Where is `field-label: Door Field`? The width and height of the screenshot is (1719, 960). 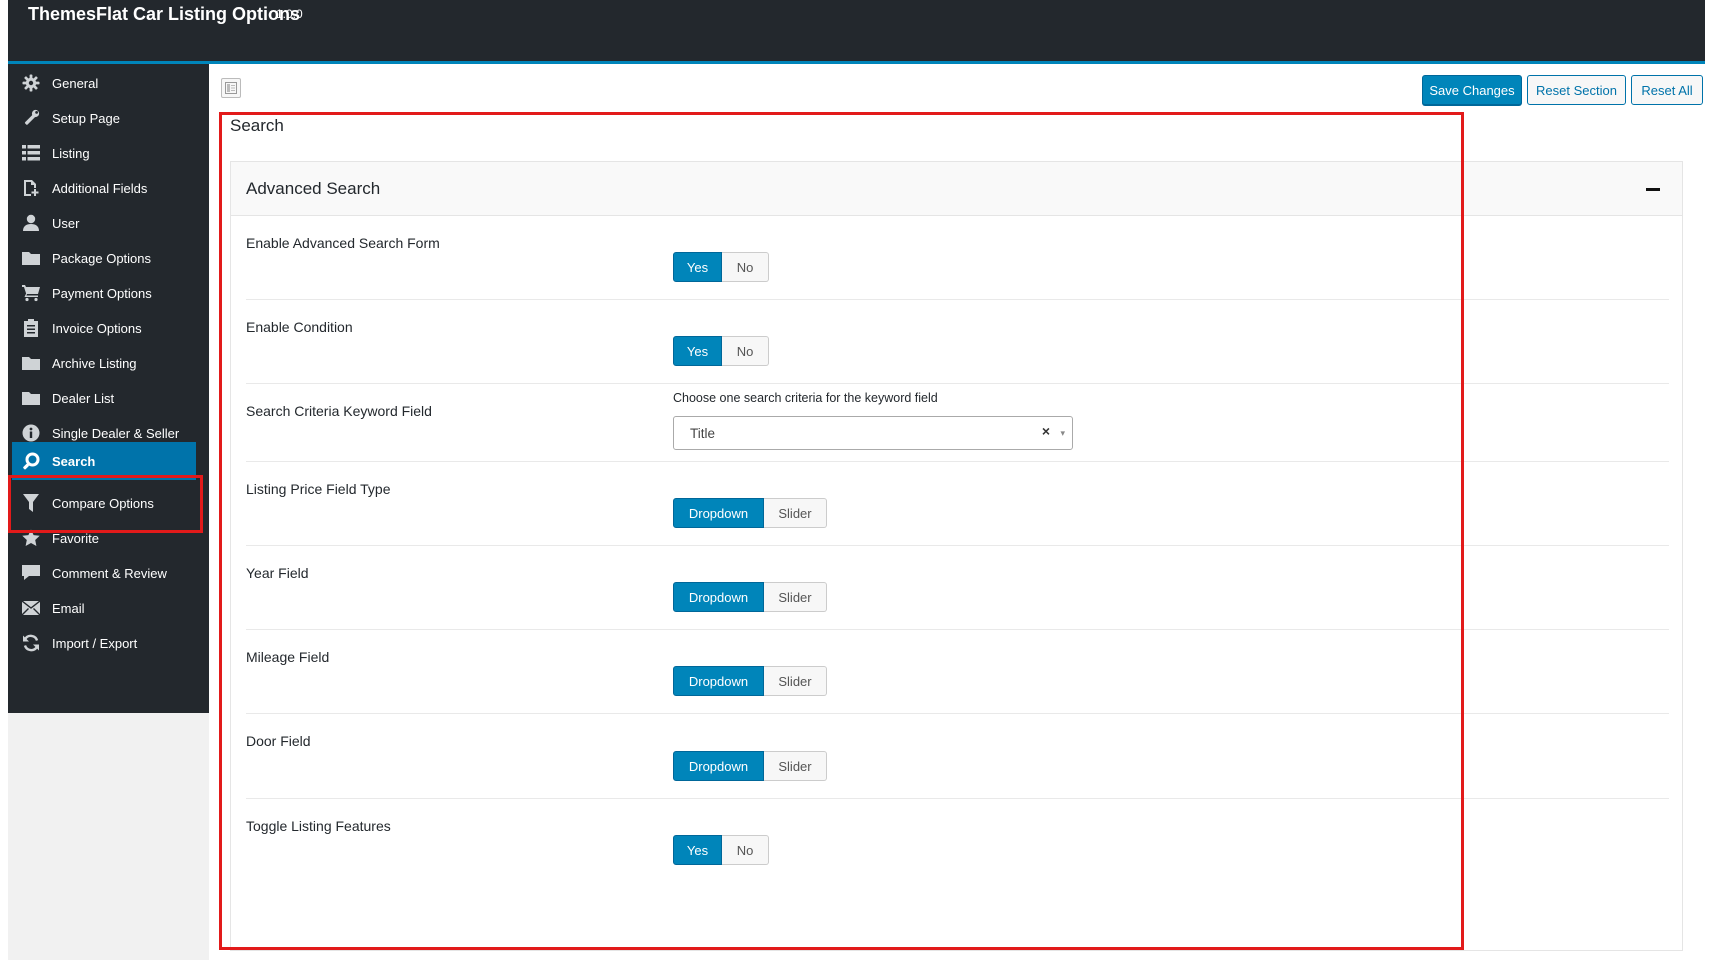
field-label: Door Field is located at coordinates (278, 741).